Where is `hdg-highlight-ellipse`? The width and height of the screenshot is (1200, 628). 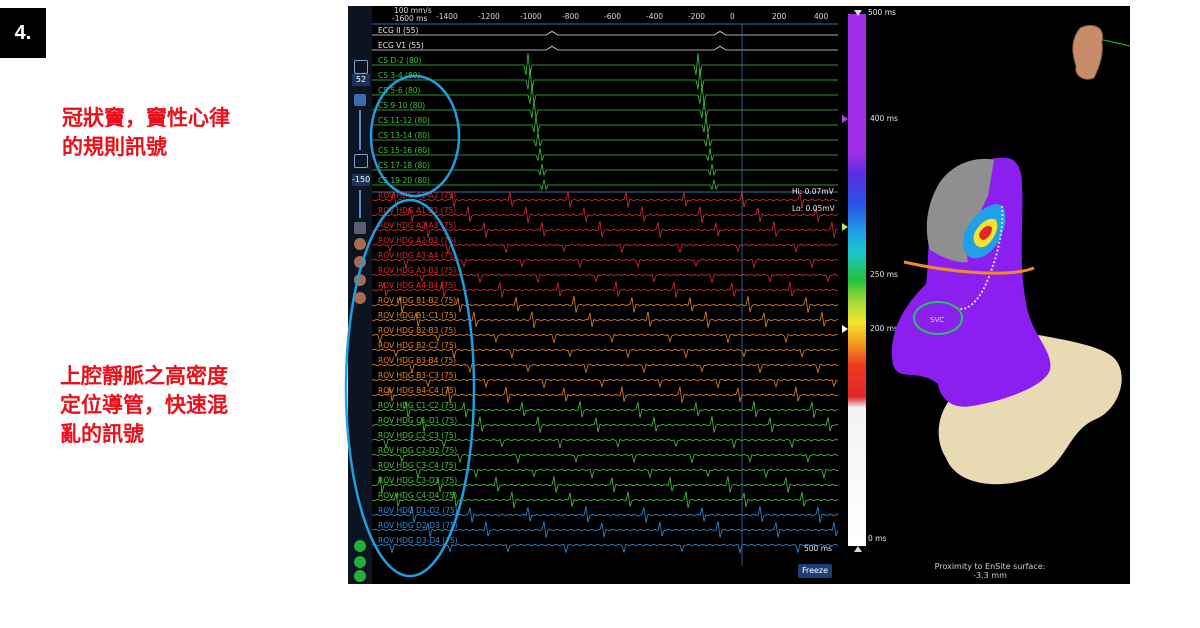 hdg-highlight-ellipse is located at coordinates (410, 388).